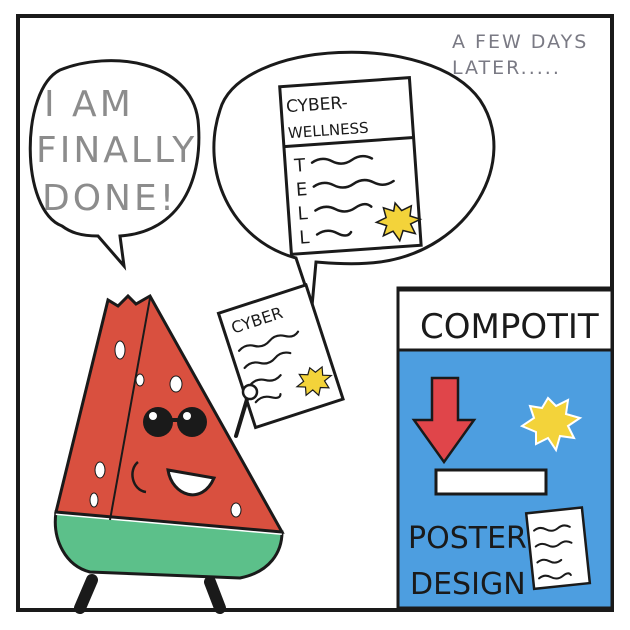 The width and height of the screenshot is (630, 630). I want to click on right-leg, so click(215, 595).